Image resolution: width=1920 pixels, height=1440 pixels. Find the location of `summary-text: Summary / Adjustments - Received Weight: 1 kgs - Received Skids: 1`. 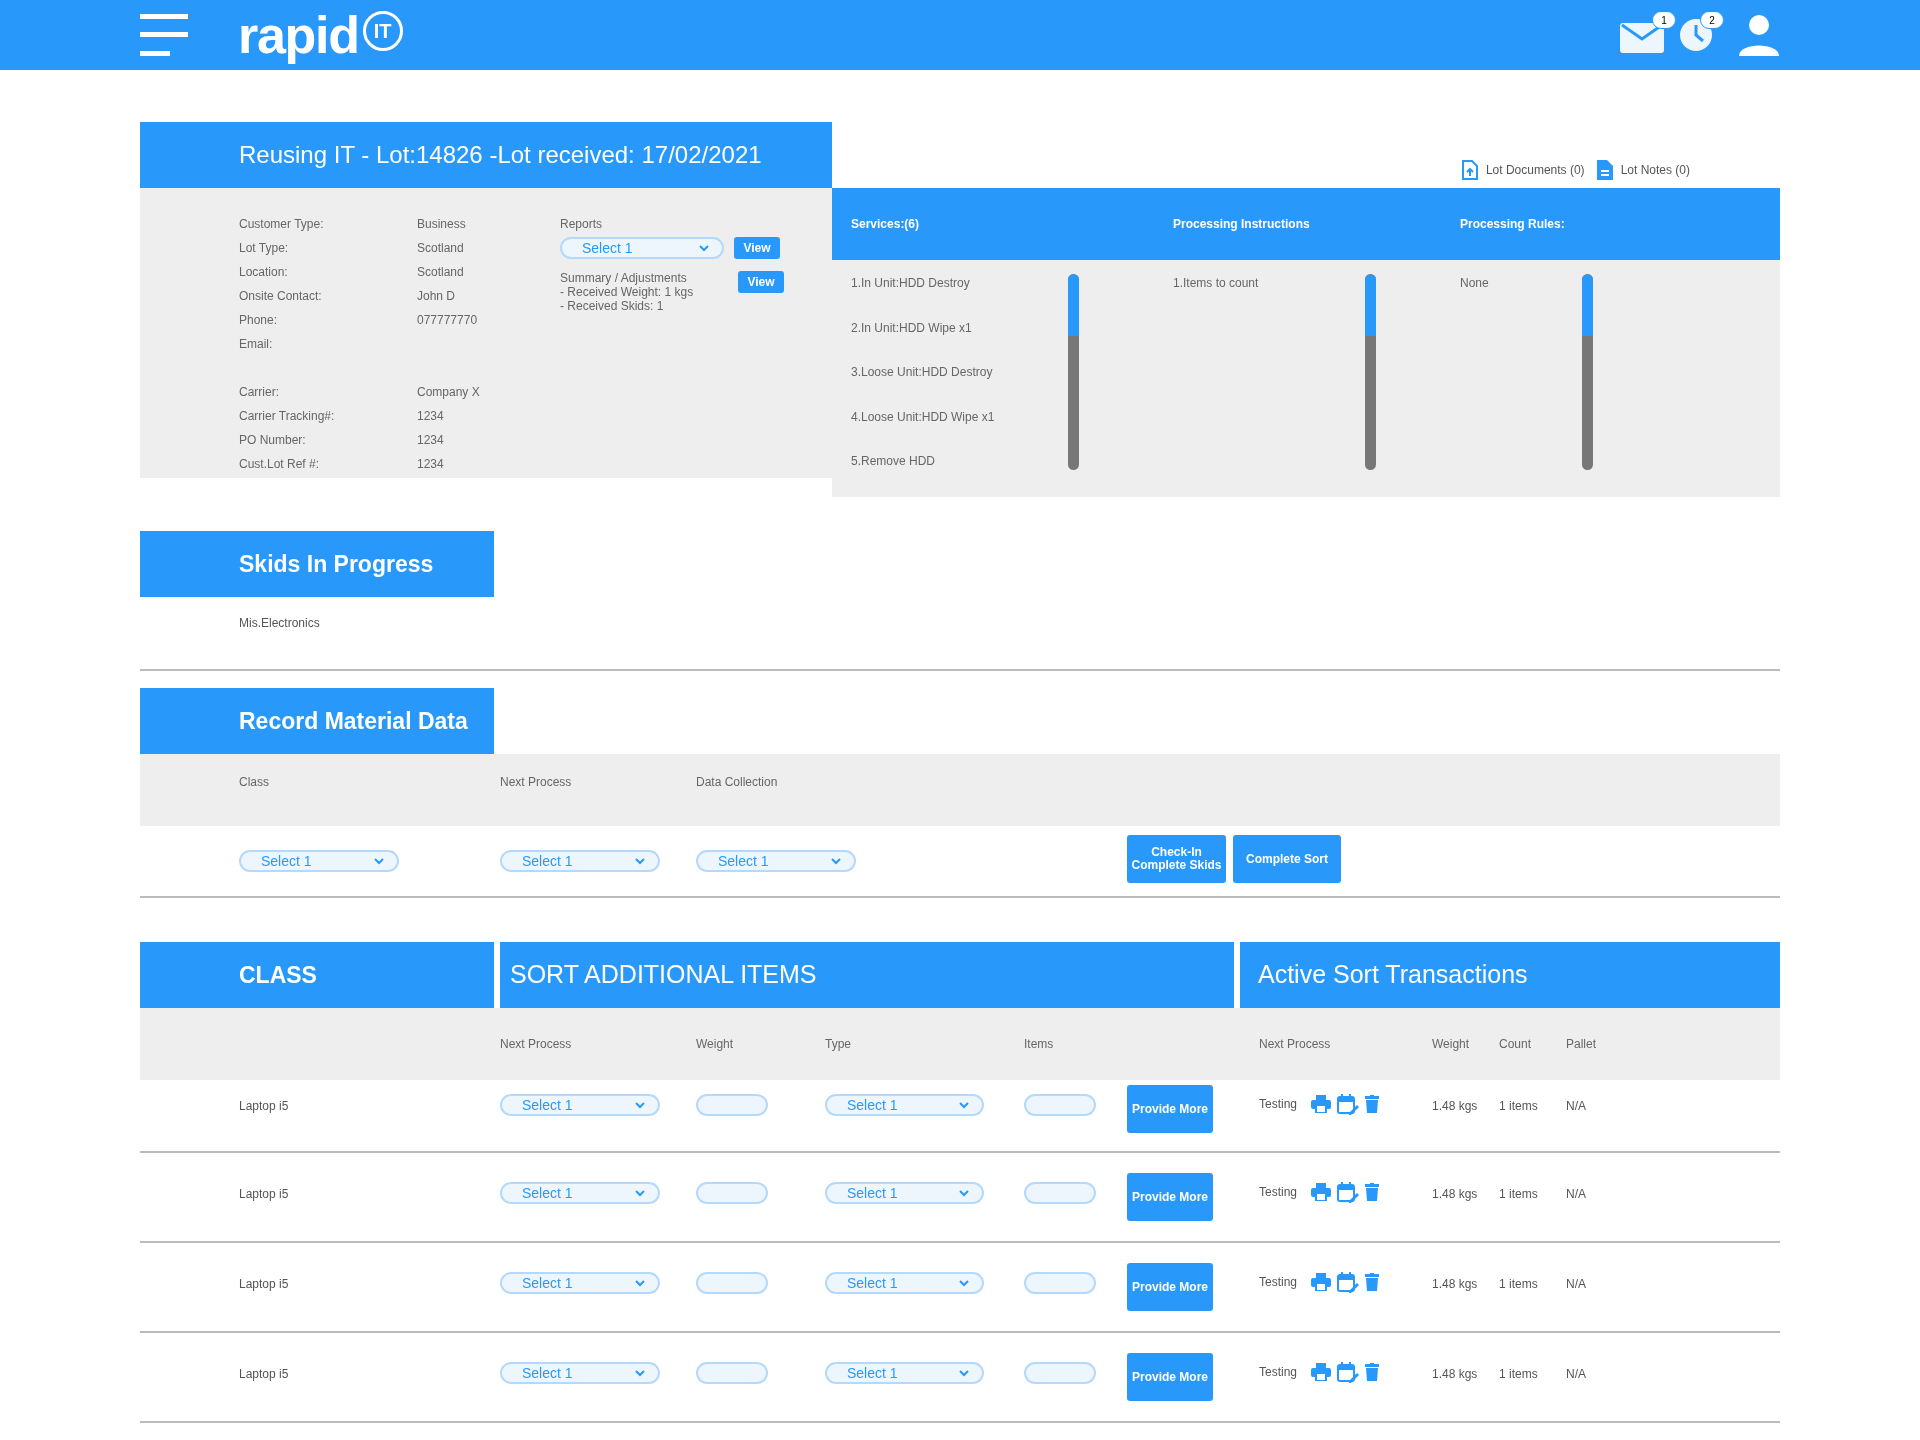

summary-text: Summary / Adjustments - Received Weight: 1 kgs - Received Skids: 1 is located at coordinates (627, 292).